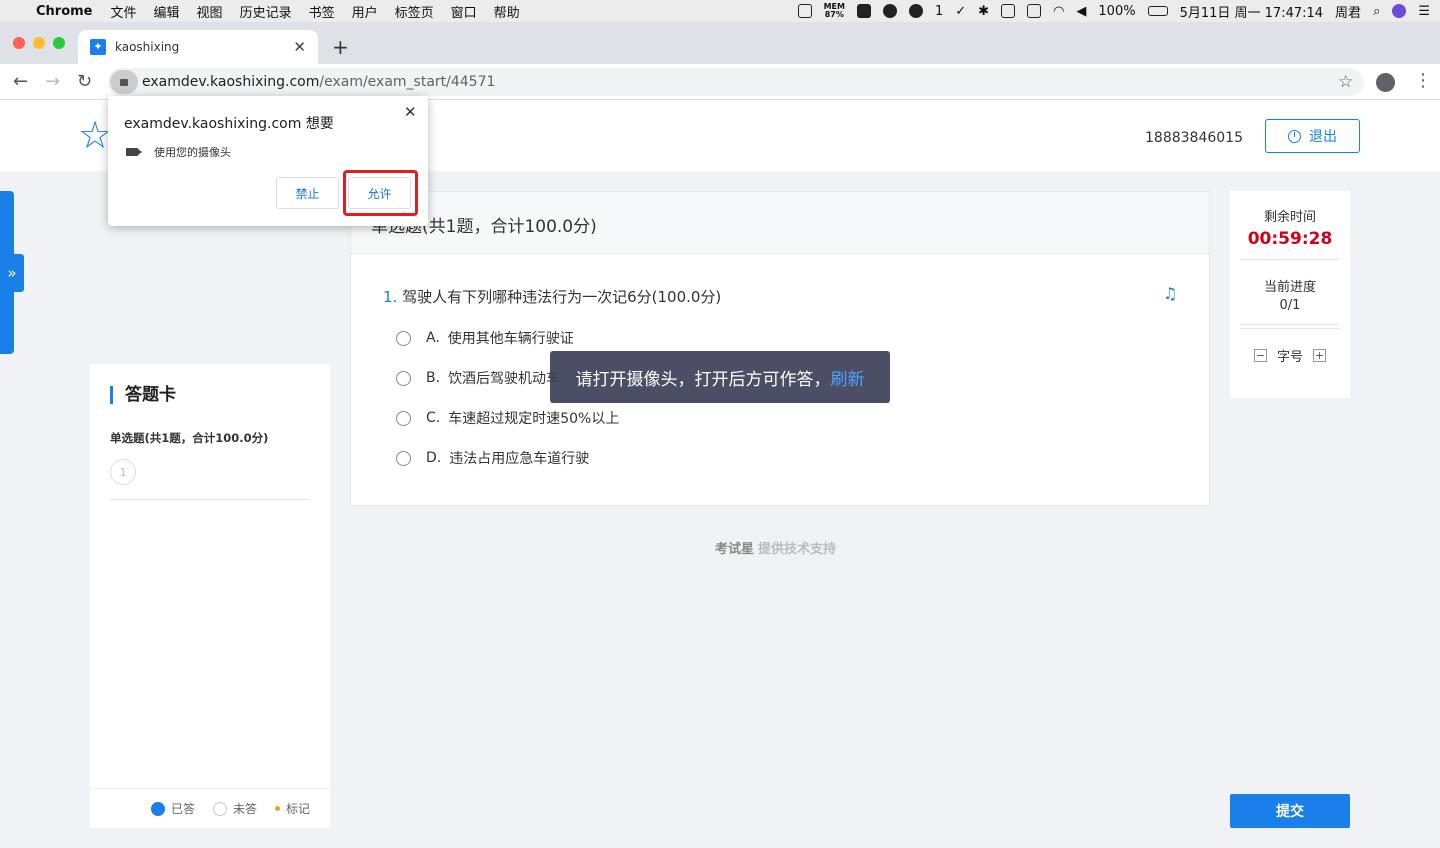  Describe the element at coordinates (834, 14) in the screenshot. I see `memory-value: 87%` at that location.